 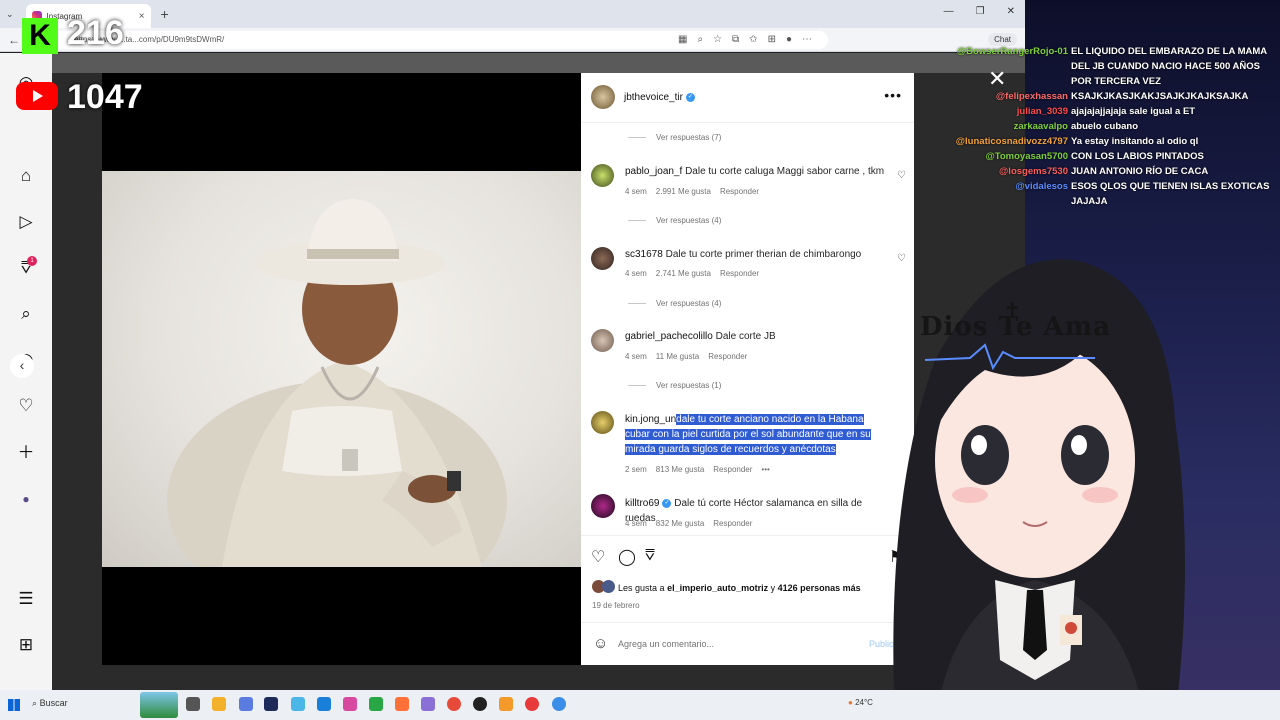 What do you see at coordinates (949, 11) in the screenshot?
I see `minimize-icon: —` at bounding box center [949, 11].